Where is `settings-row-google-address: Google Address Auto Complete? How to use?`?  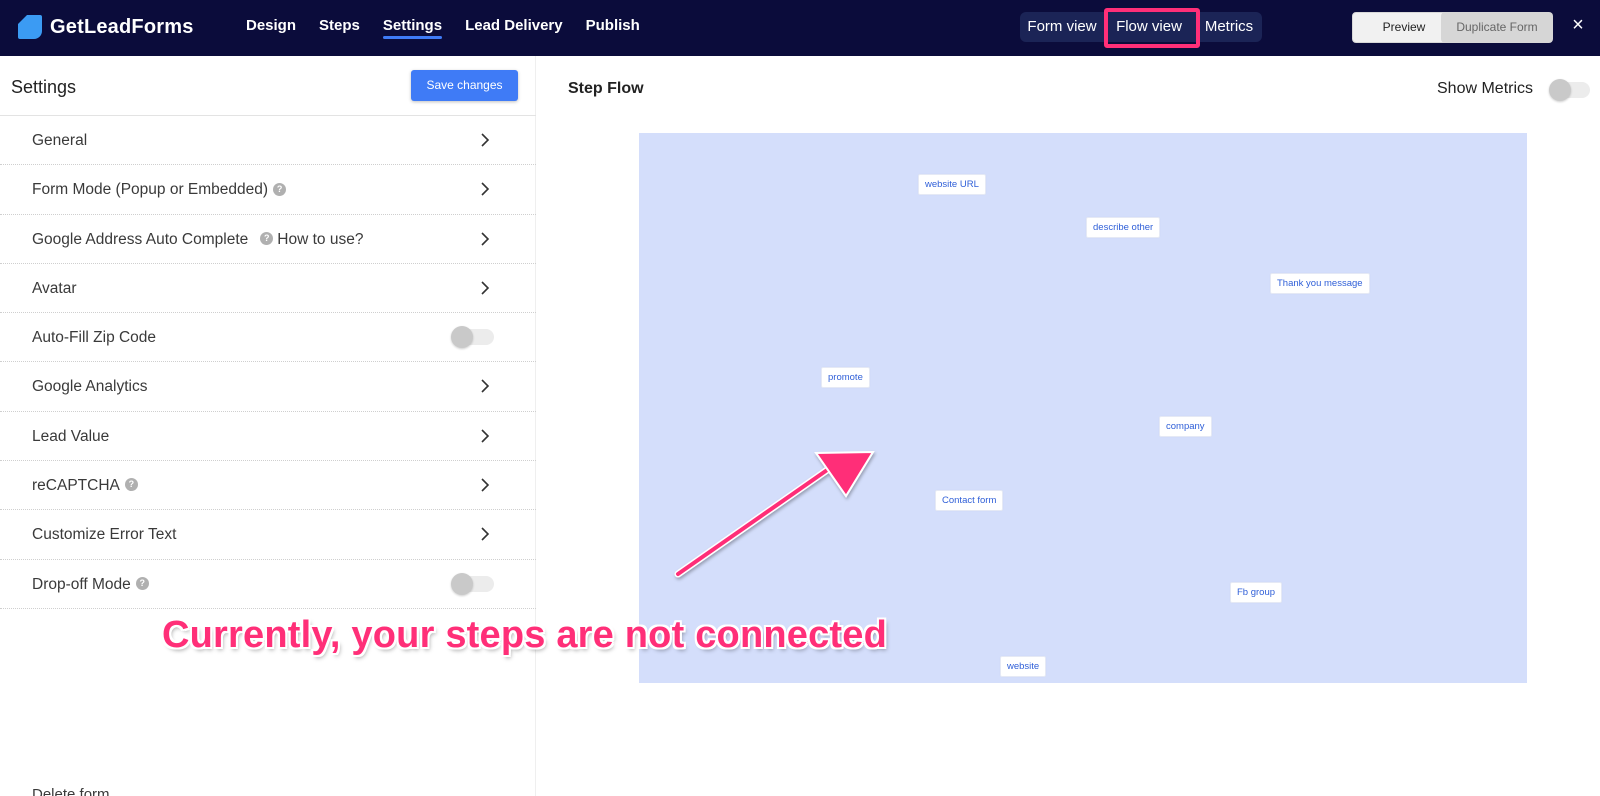 settings-row-google-address: Google Address Auto Complete? How to use? is located at coordinates (268, 239).